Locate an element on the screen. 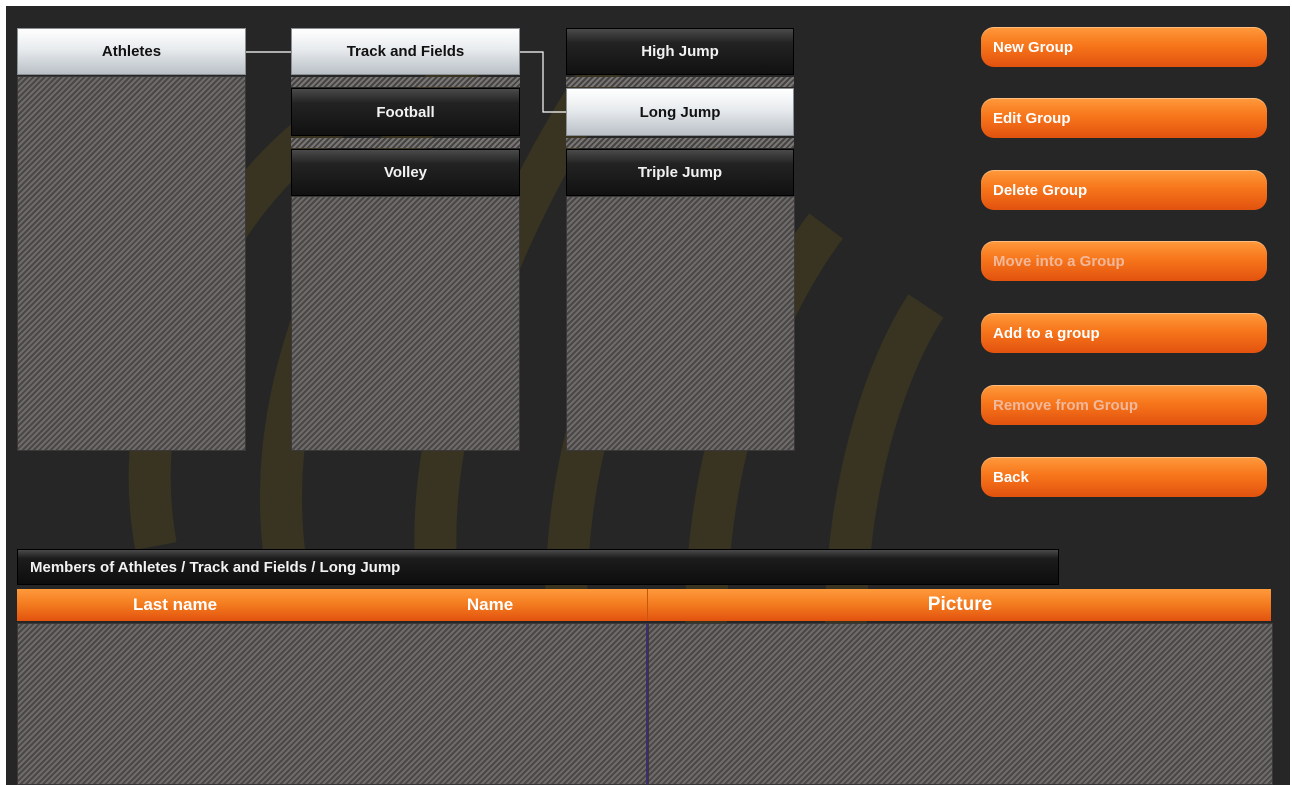  new-group-button: New Group is located at coordinates (1124, 47).